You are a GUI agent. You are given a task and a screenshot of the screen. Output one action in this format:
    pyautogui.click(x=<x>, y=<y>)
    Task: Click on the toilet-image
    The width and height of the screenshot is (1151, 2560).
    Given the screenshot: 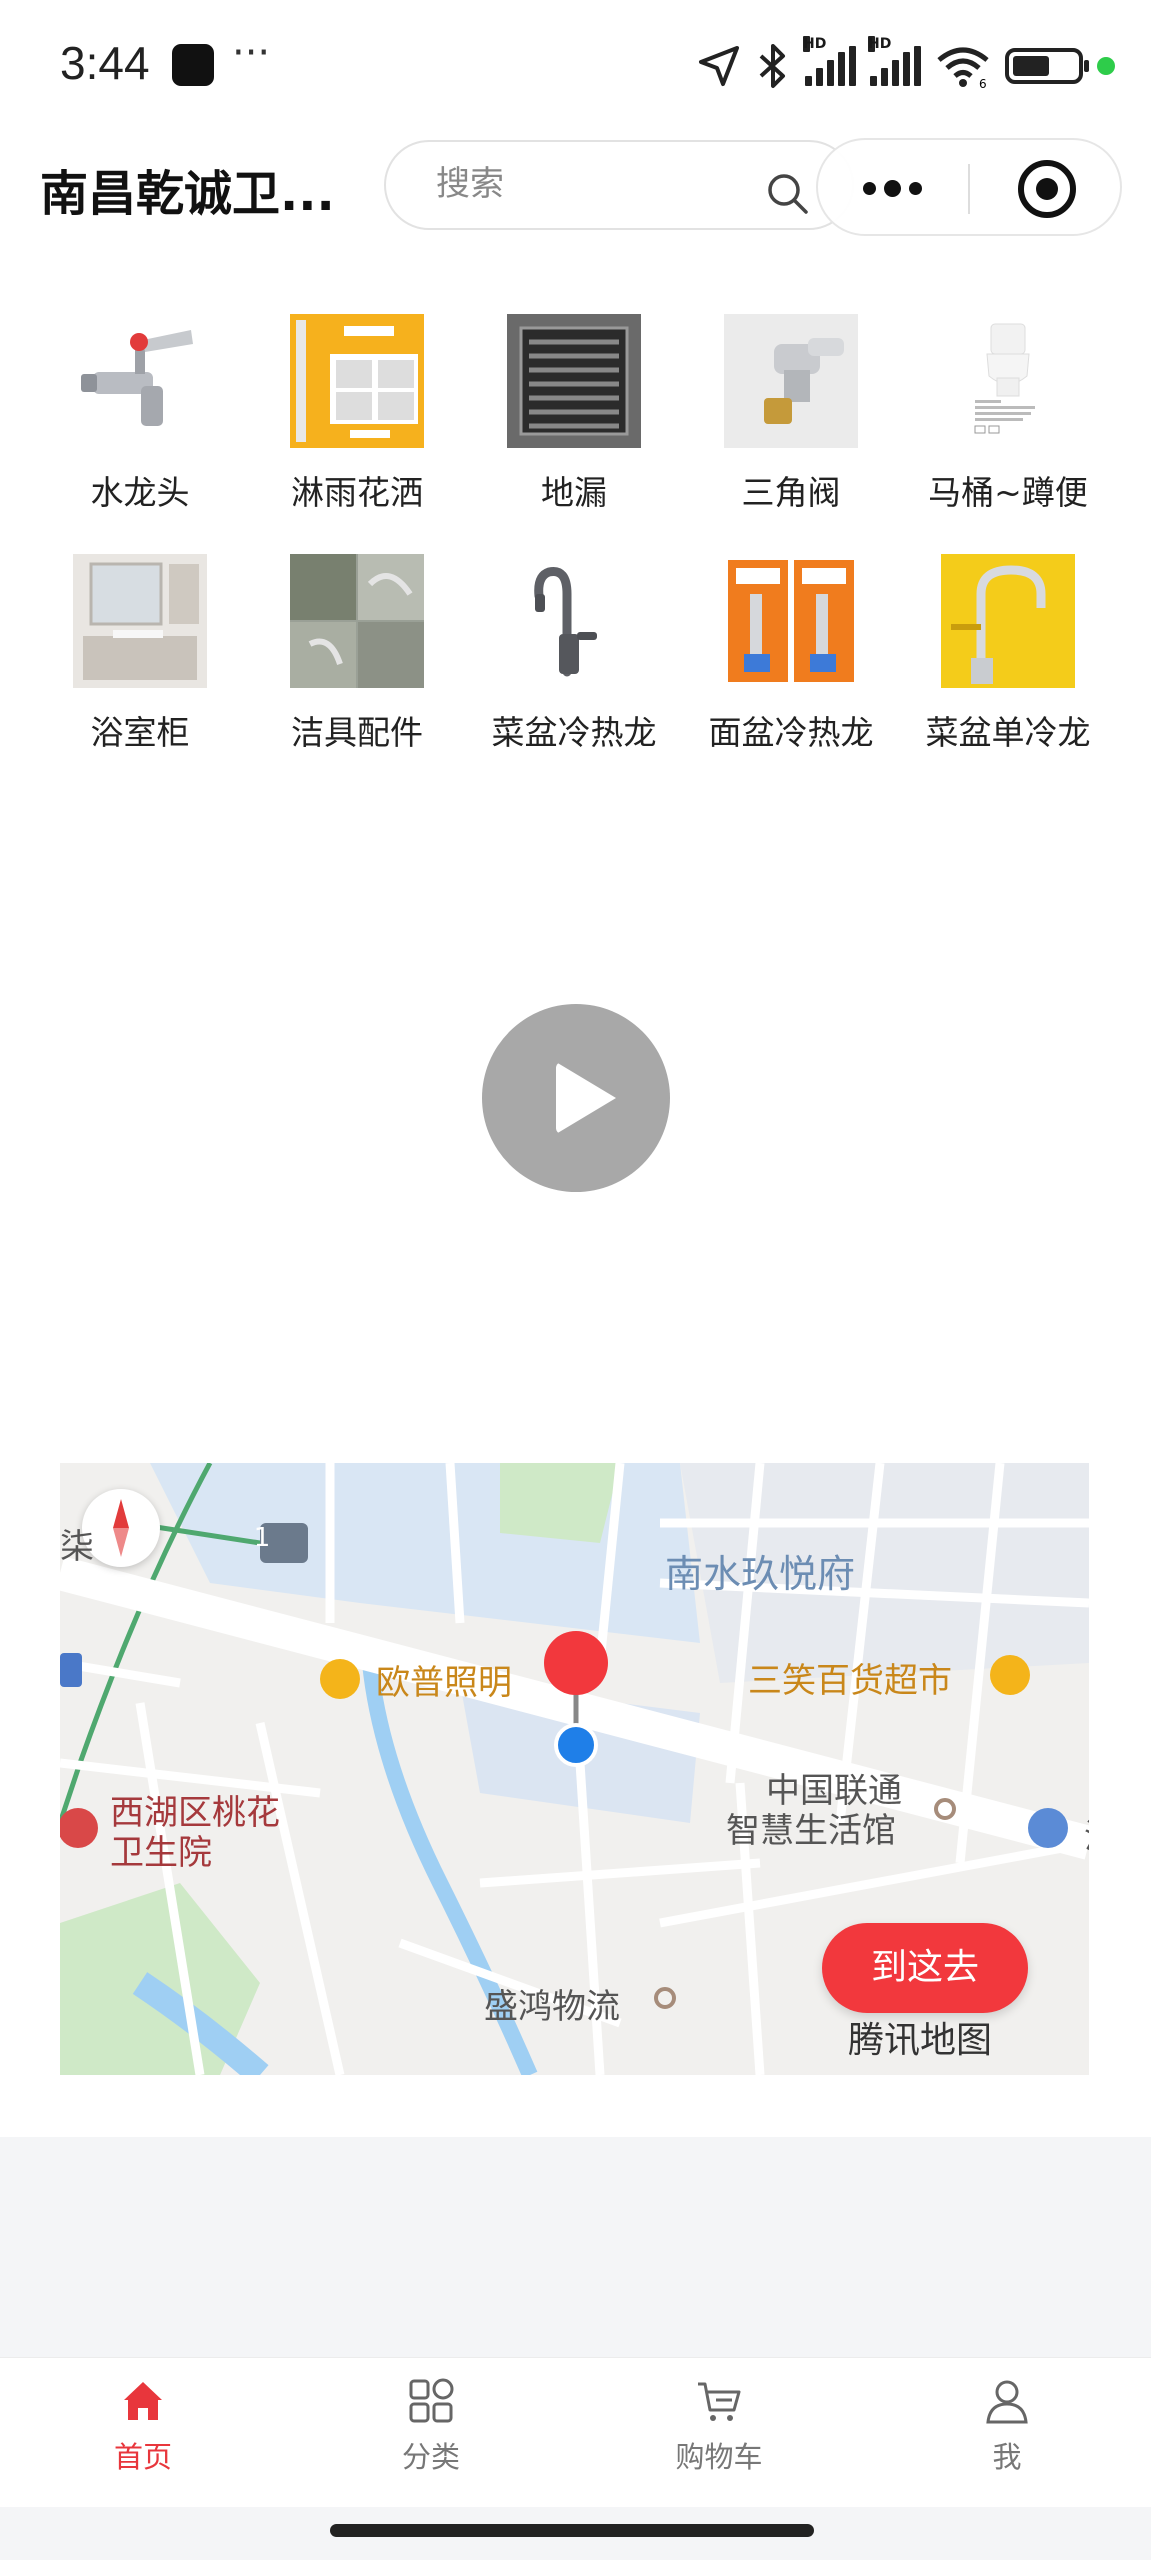 What is the action you would take?
    pyautogui.click(x=1008, y=381)
    